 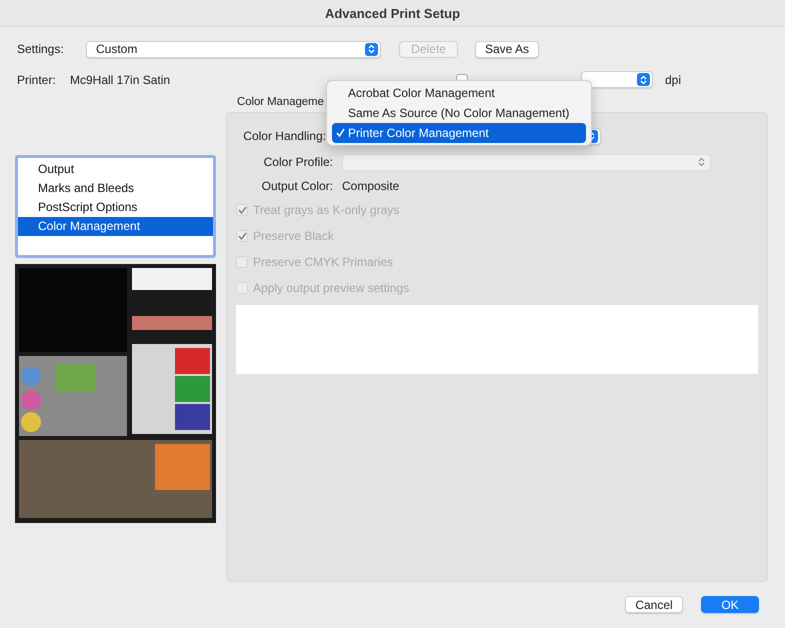 I want to click on settings-value: Custom, so click(x=117, y=49).